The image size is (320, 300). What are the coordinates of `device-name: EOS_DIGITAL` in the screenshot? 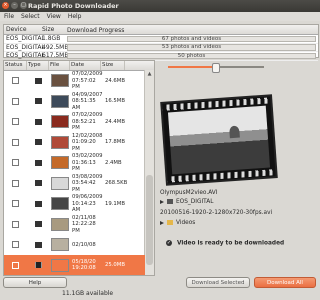 It's located at (25, 55).